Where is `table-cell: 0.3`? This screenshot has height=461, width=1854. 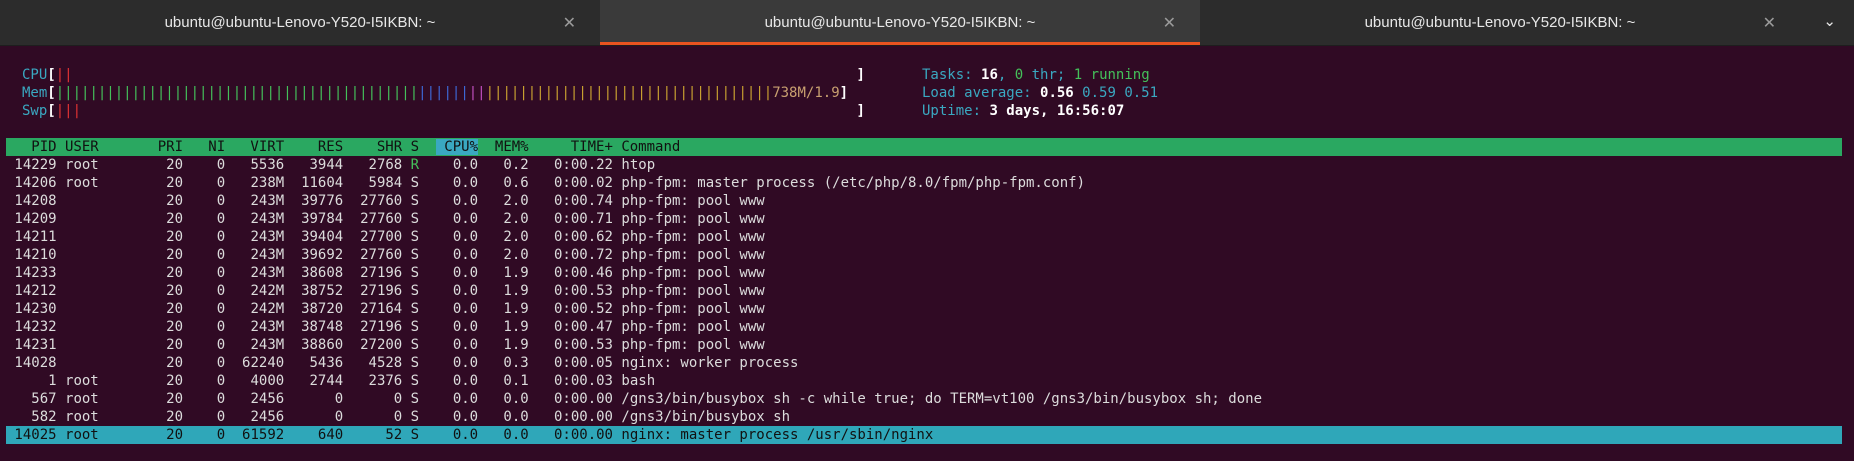 table-cell: 0.3 is located at coordinates (512, 363).